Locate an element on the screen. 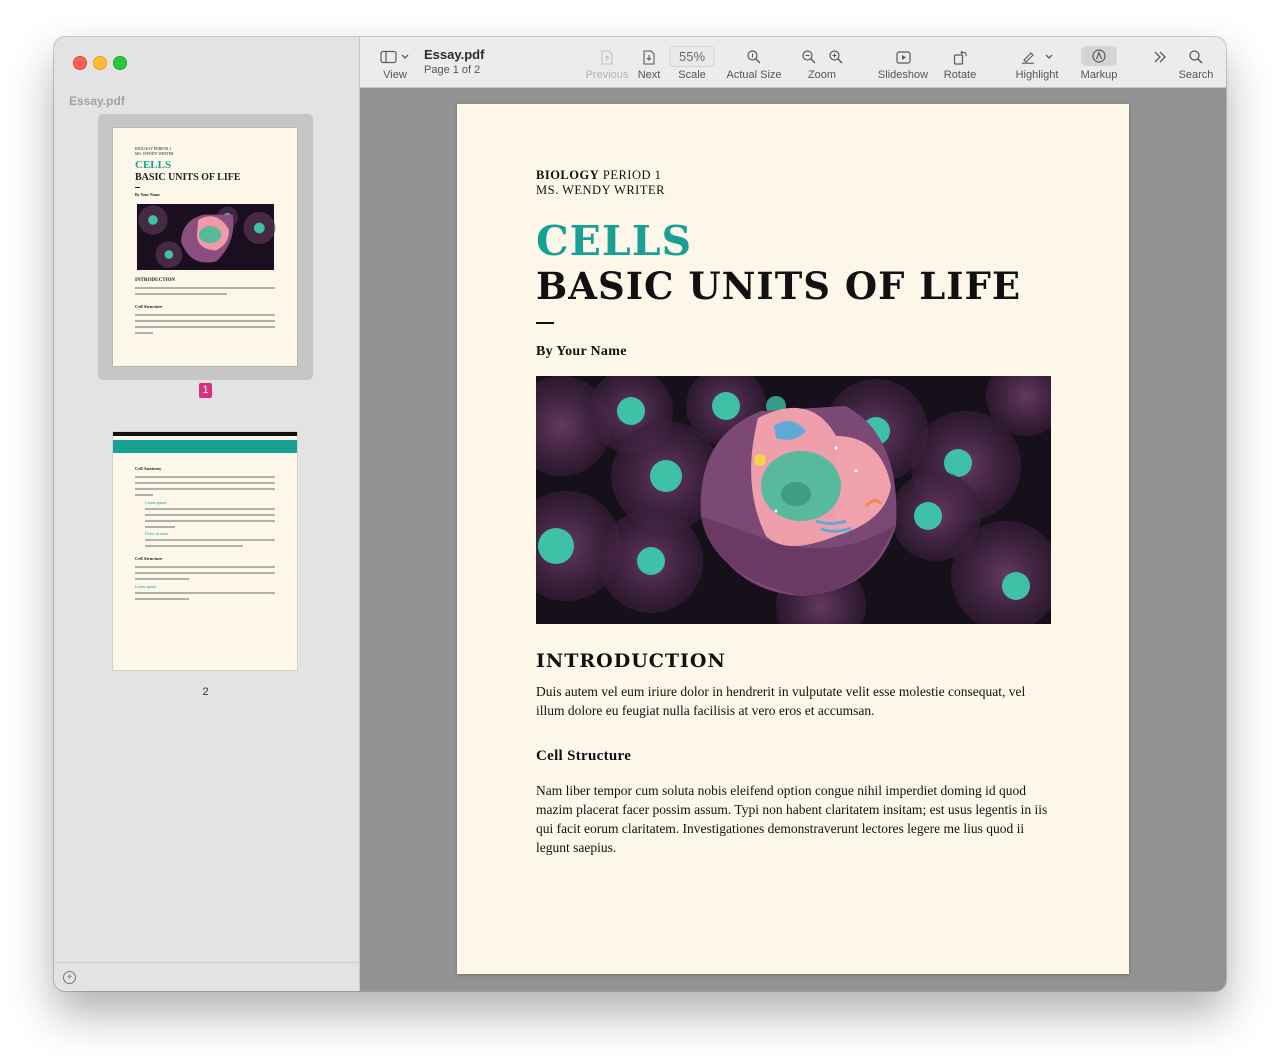 The image size is (1280, 1062). zoom-out-icon is located at coordinates (808, 57).